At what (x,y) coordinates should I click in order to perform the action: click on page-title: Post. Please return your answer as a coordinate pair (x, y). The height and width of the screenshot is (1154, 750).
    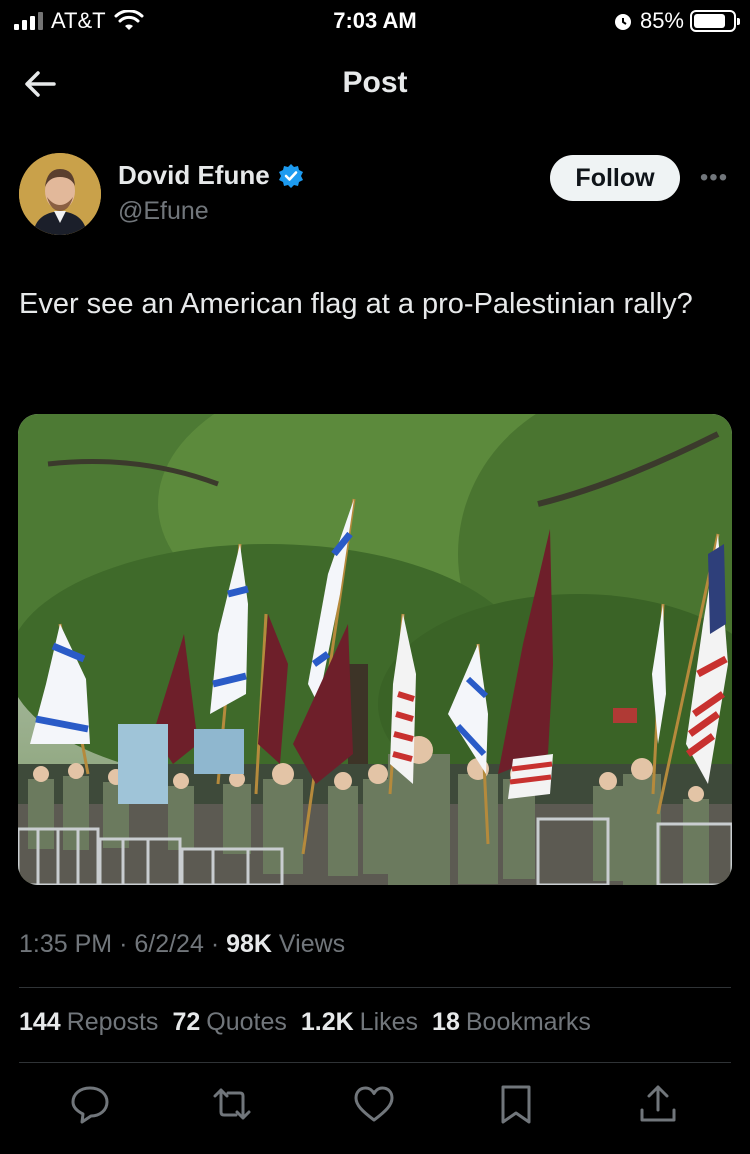
    Looking at the image, I should click on (375, 82).